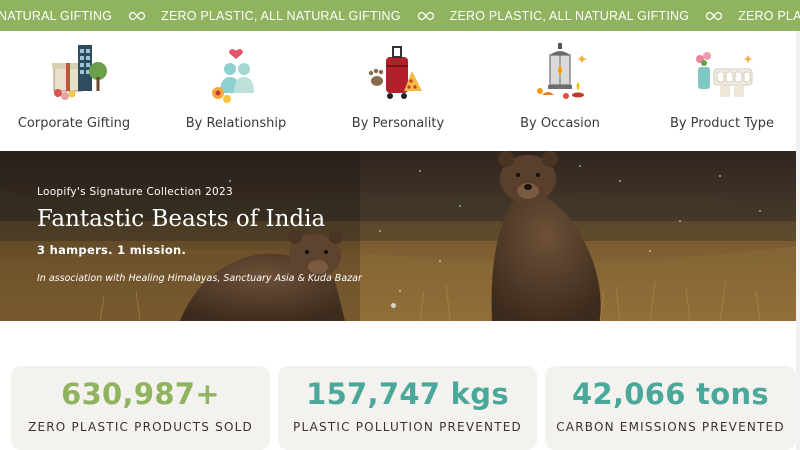 The width and height of the screenshot is (800, 450). I want to click on carousel-dot, so click(393, 305).